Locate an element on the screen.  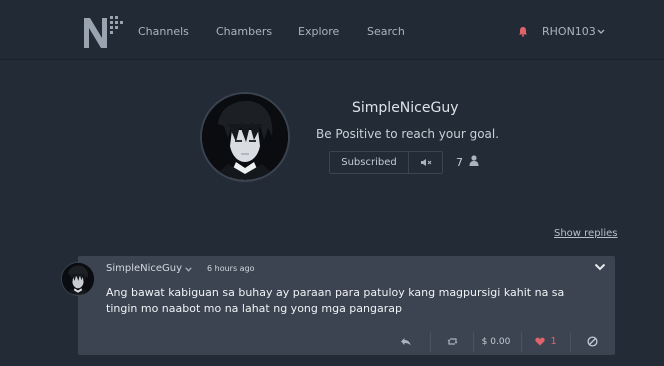
profile-tagline: Be Positive to reach your goal. is located at coordinates (408, 134).